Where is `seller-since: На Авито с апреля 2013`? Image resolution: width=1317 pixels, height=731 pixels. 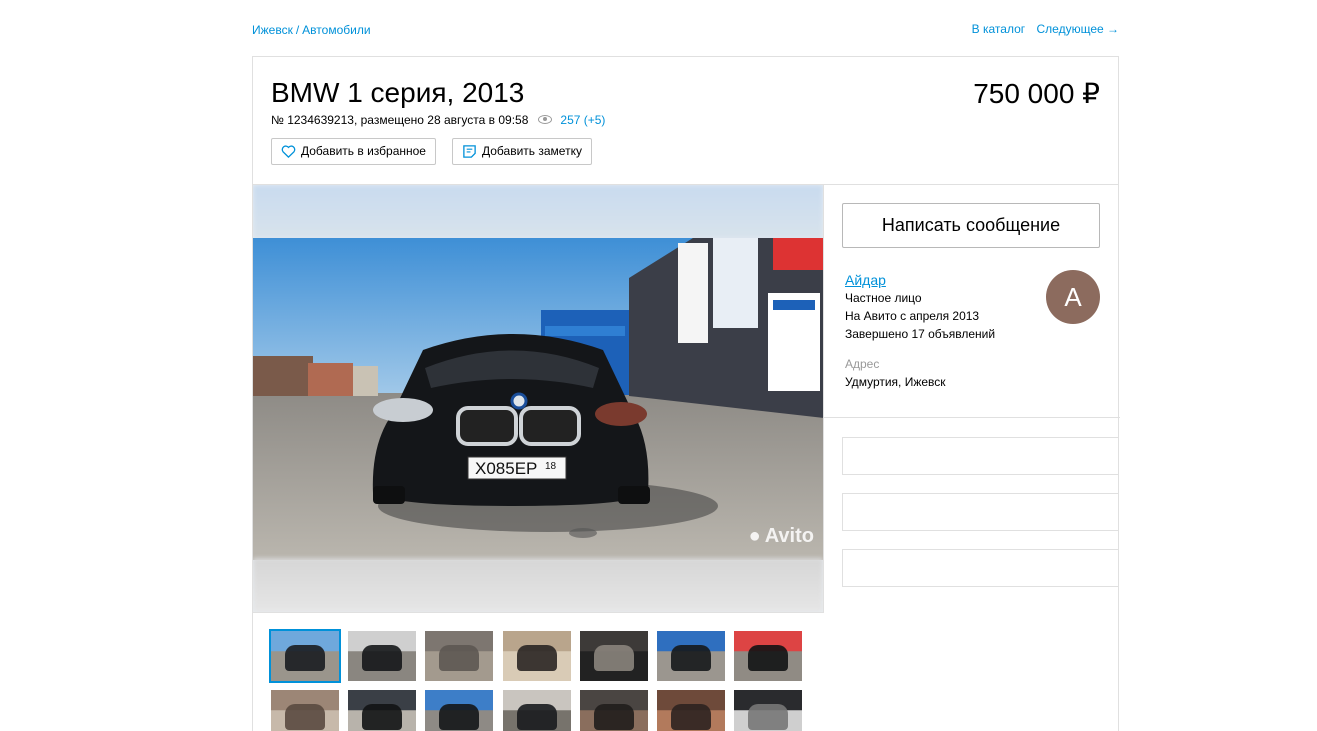 seller-since: На Авито с апреля 2013 is located at coordinates (912, 316).